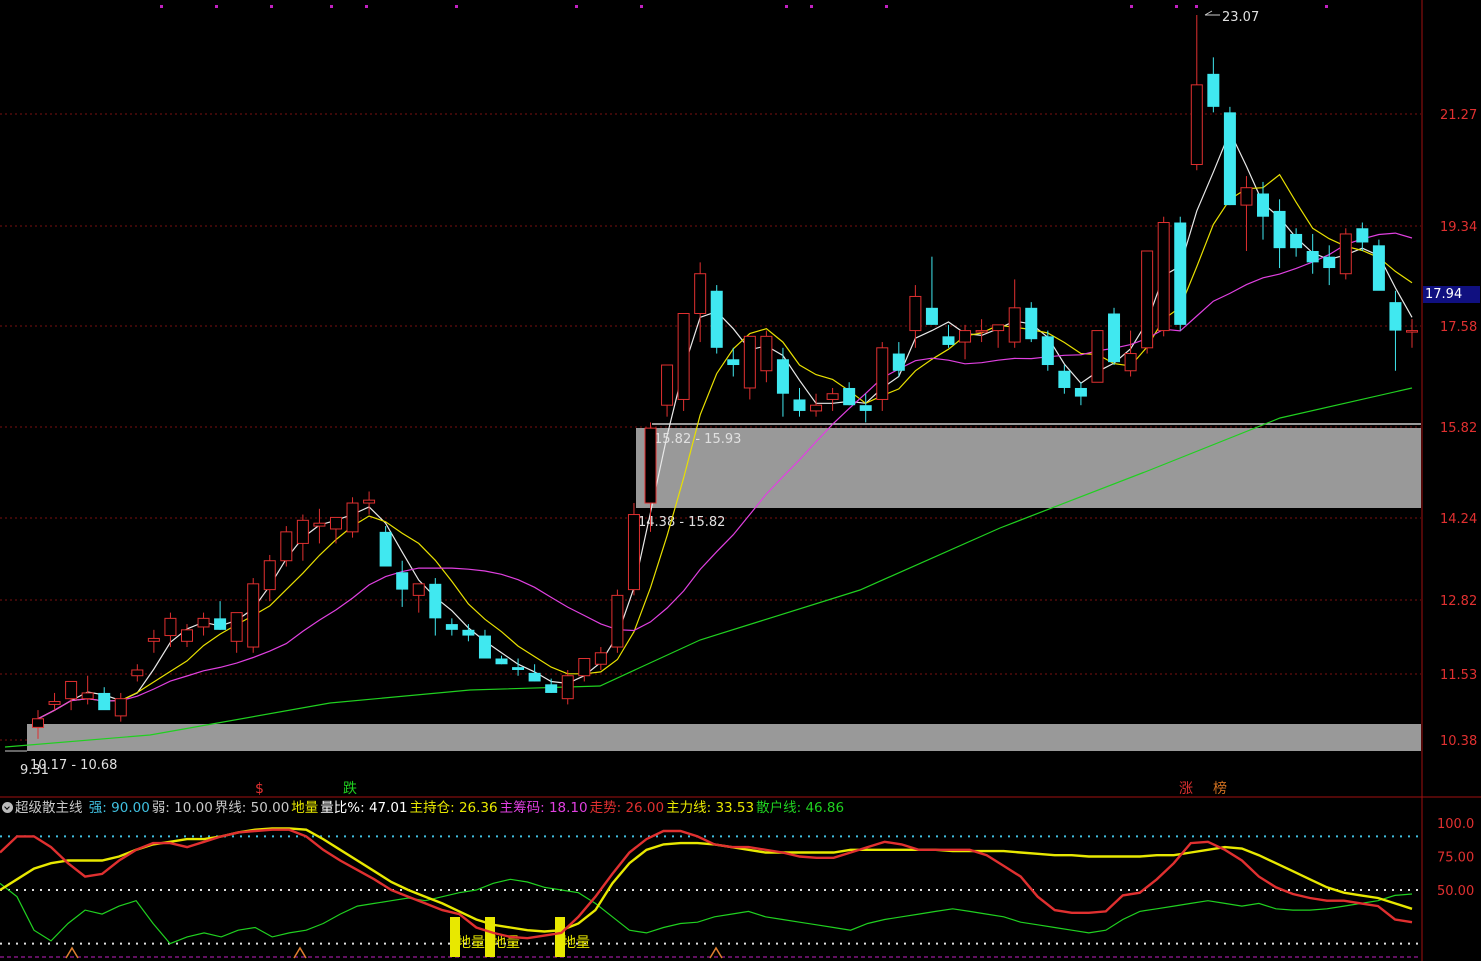  Describe the element at coordinates (364, 808) in the screenshot. I see `indicator-value: 量比%: 47.01` at that location.